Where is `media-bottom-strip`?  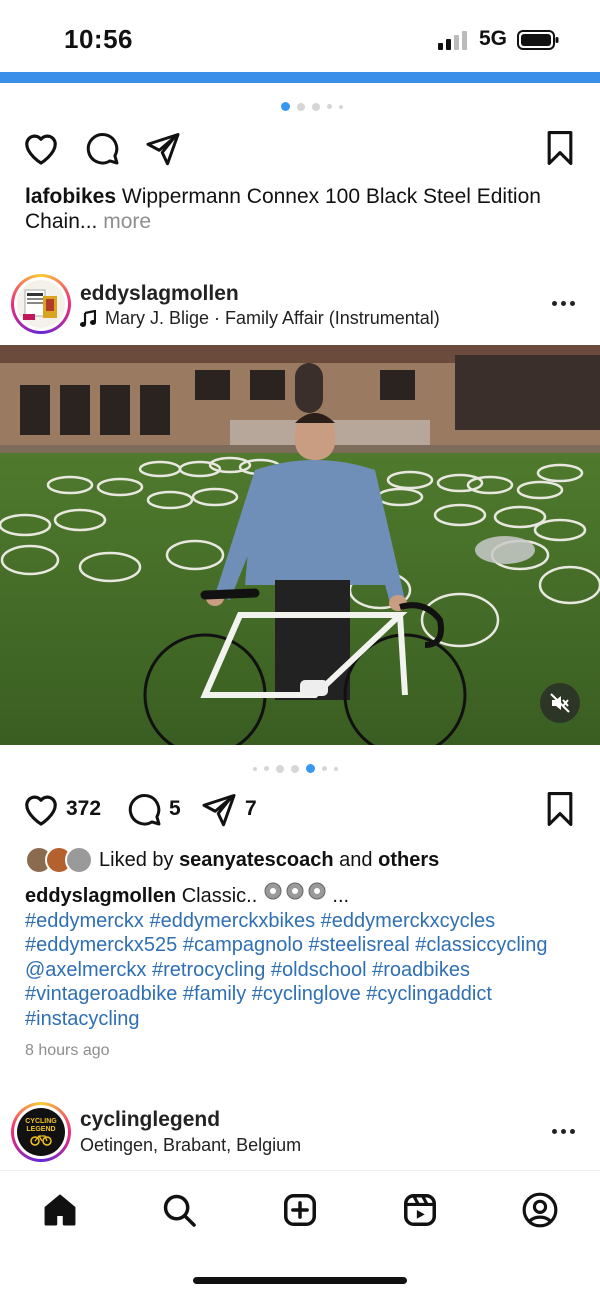
media-bottom-strip is located at coordinates (300, 77).